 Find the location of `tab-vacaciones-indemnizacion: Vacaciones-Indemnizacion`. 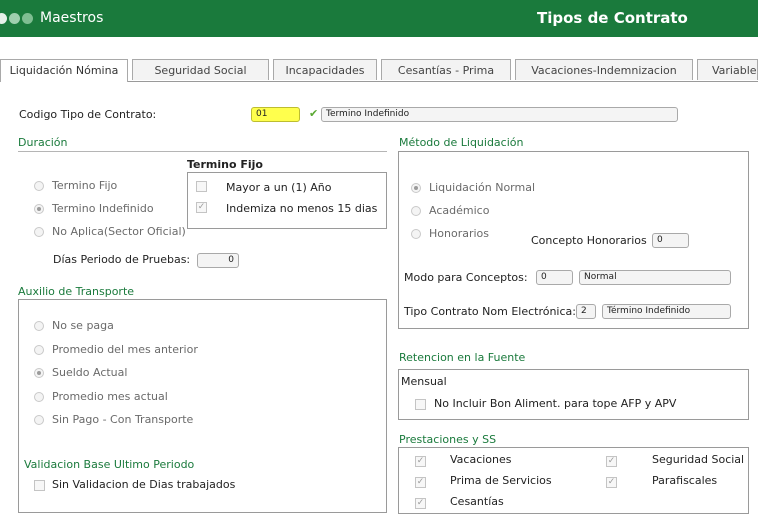

tab-vacaciones-indemnizacion: Vacaciones-Indemnizacion is located at coordinates (604, 69).